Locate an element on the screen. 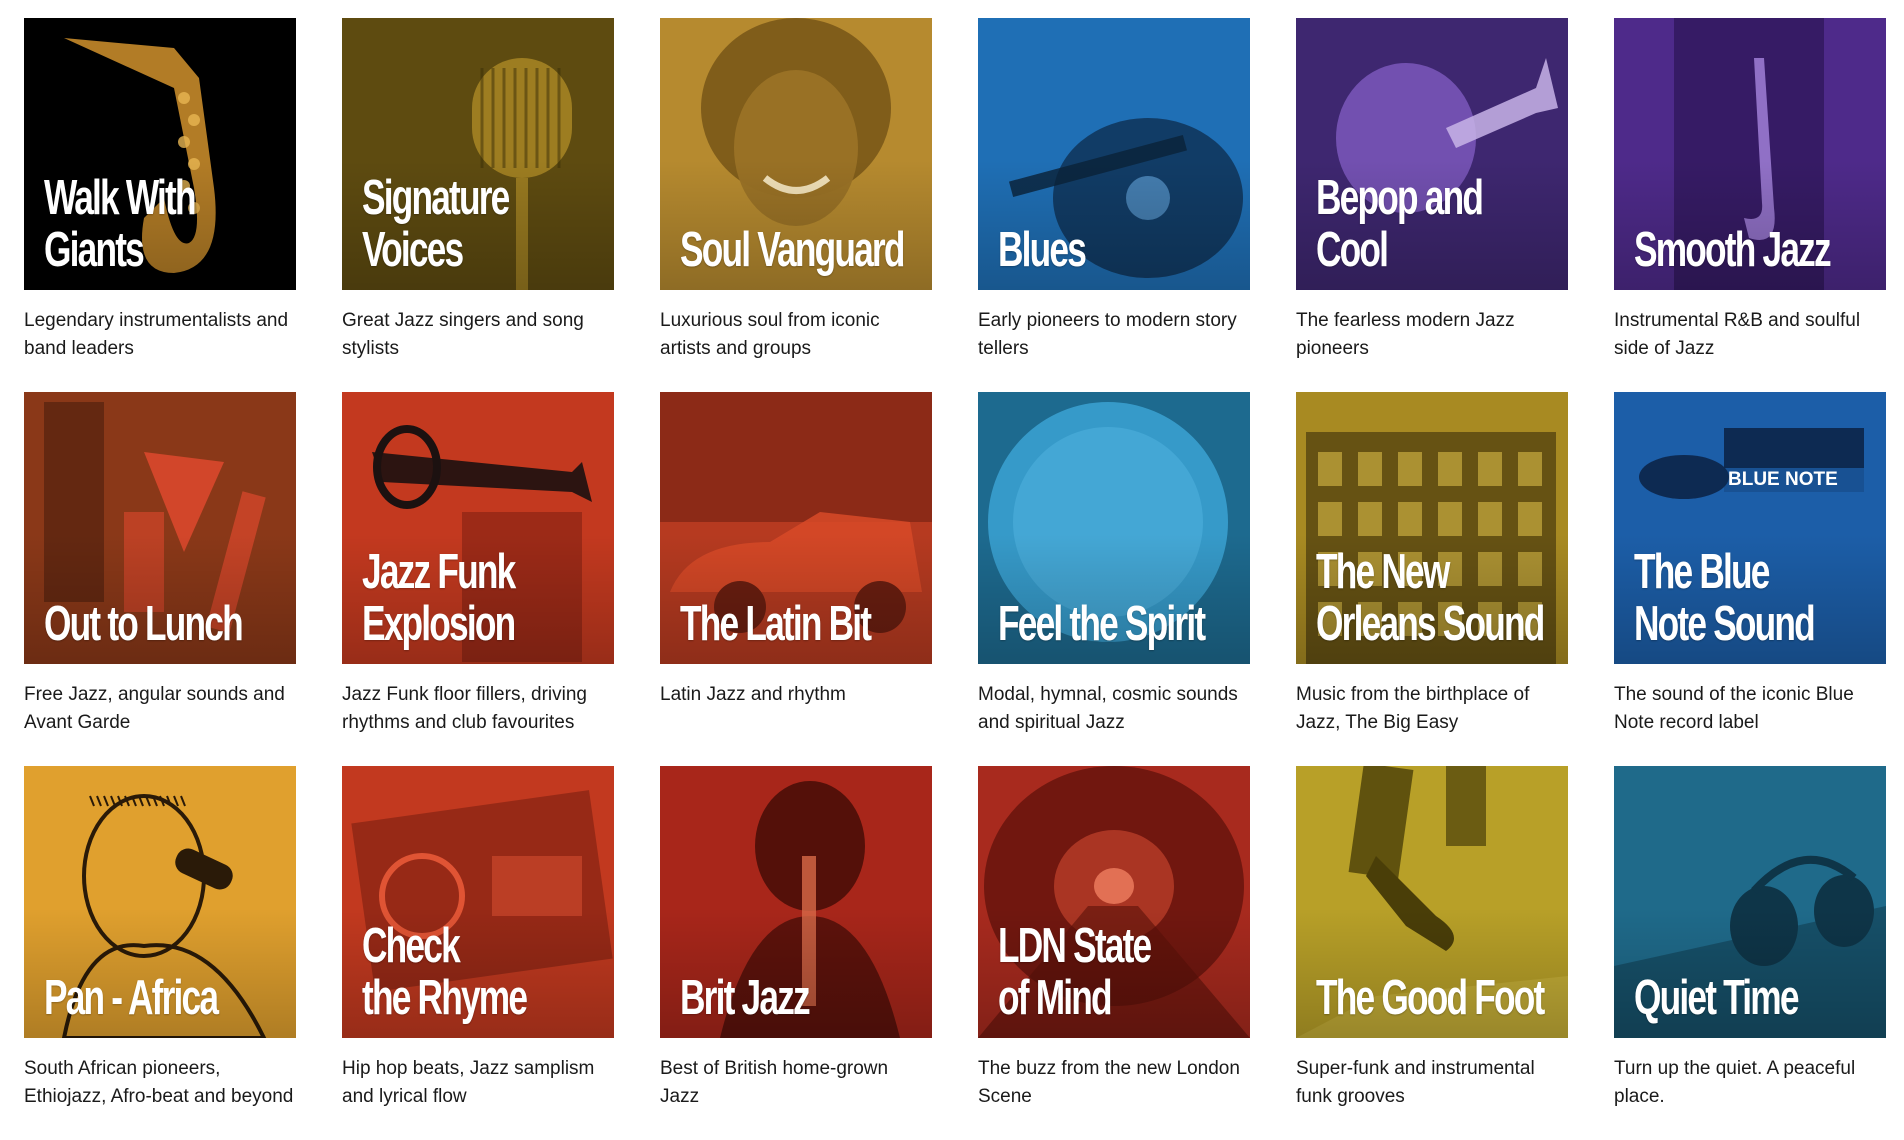  playlist-title: Check the Rhyme is located at coordinates (445, 972).